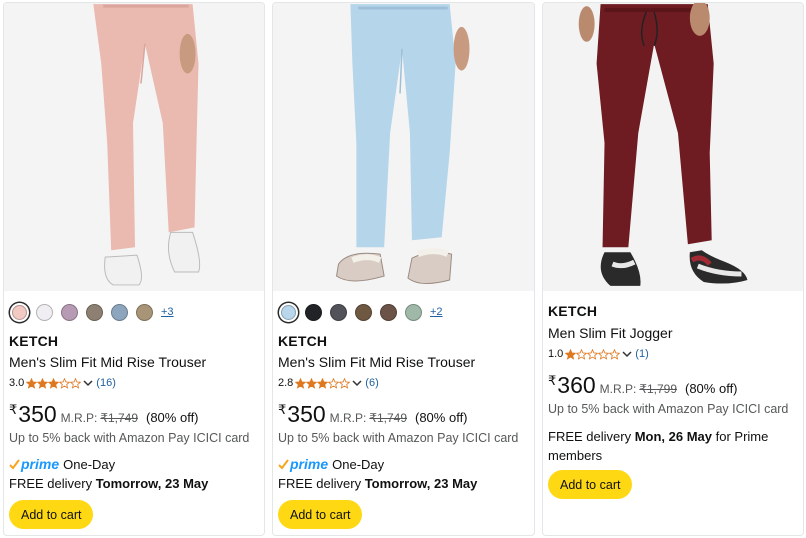 The image size is (806, 538). I want to click on more-colors-link: +2, so click(436, 312).